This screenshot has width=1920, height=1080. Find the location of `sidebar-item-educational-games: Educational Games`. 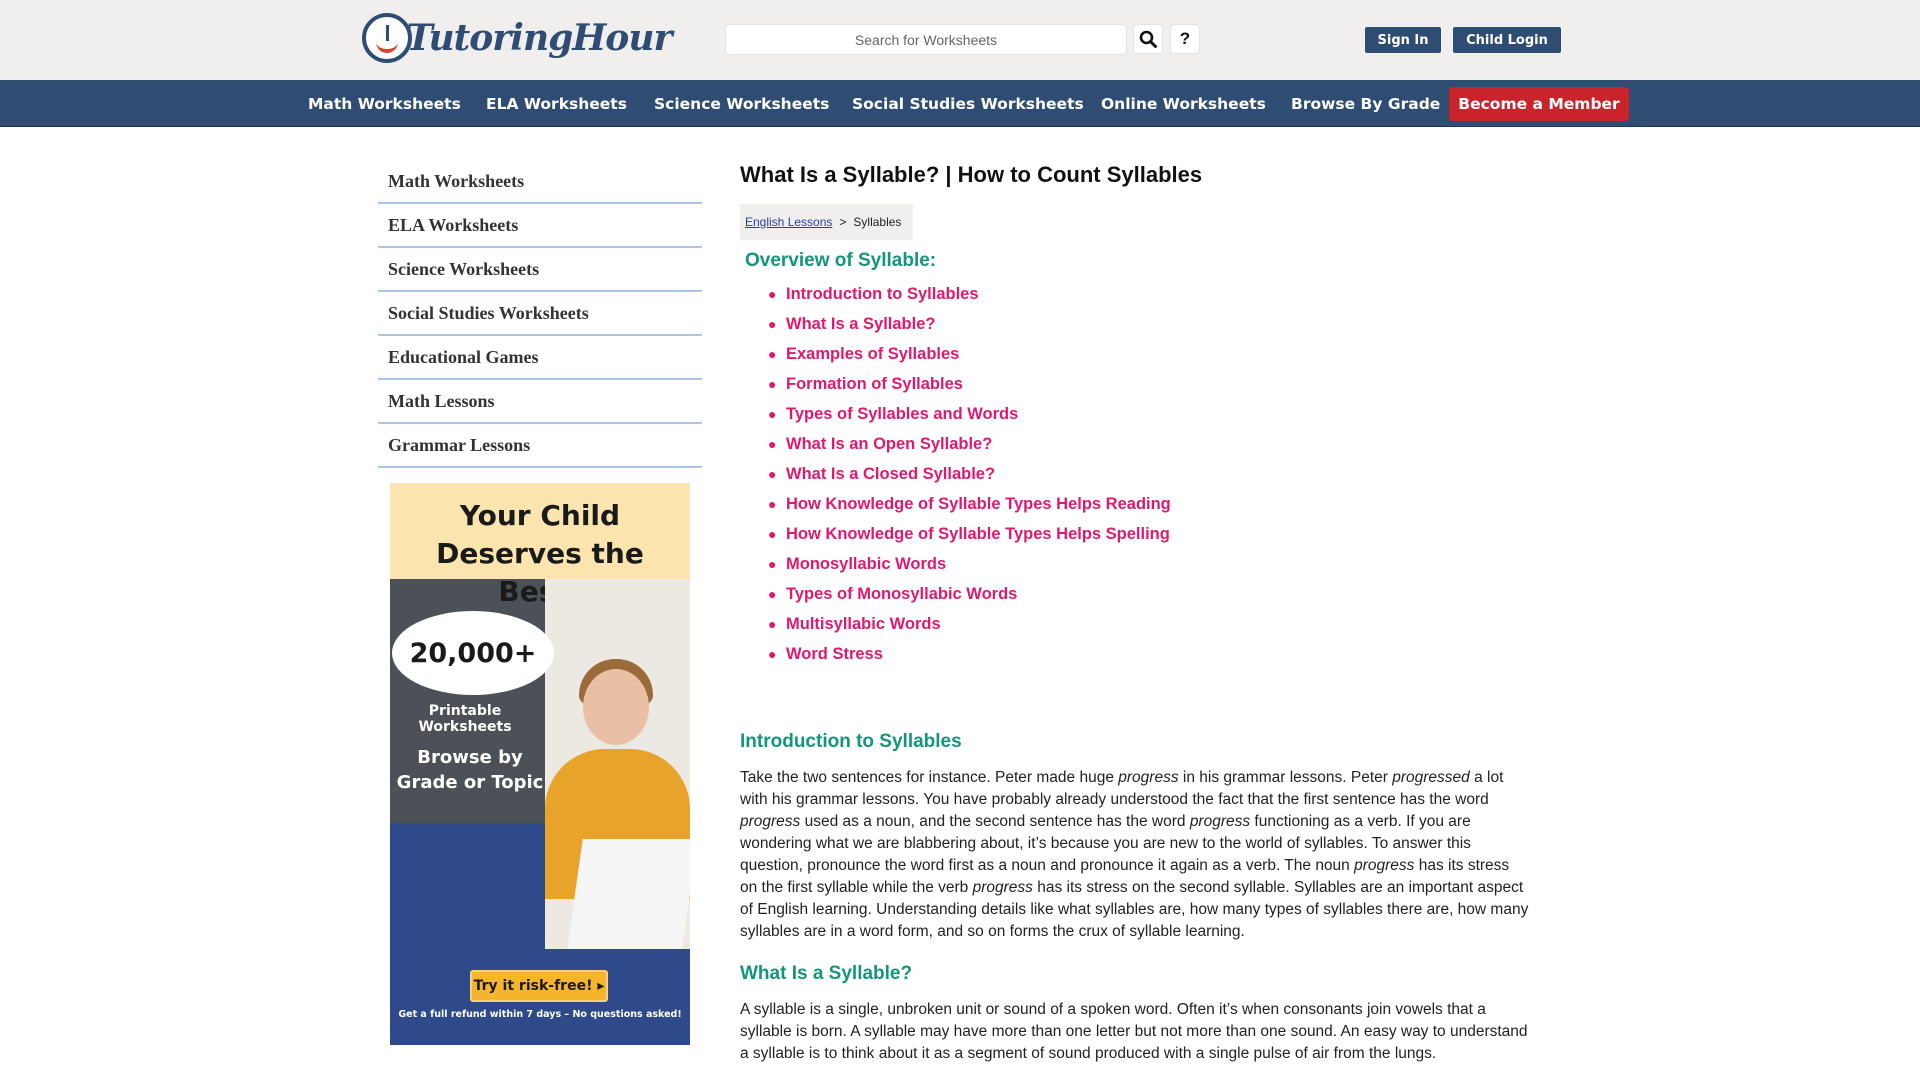

sidebar-item-educational-games: Educational Games is located at coordinates (540, 358).